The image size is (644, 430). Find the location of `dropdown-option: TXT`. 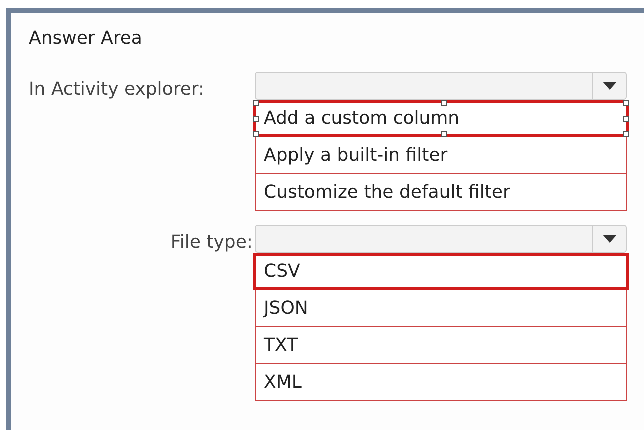

dropdown-option: TXT is located at coordinates (441, 345).